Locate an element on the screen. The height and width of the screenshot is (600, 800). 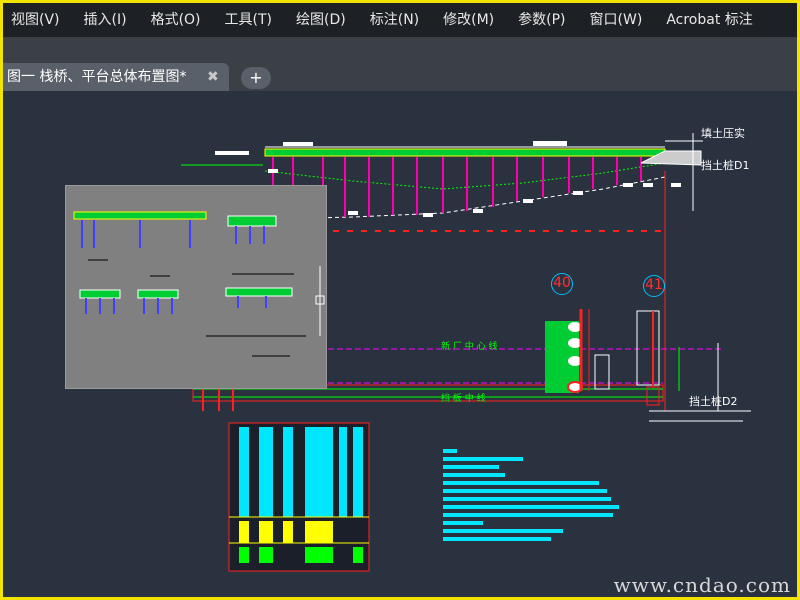
close-icon: ✖ is located at coordinates (213, 77).